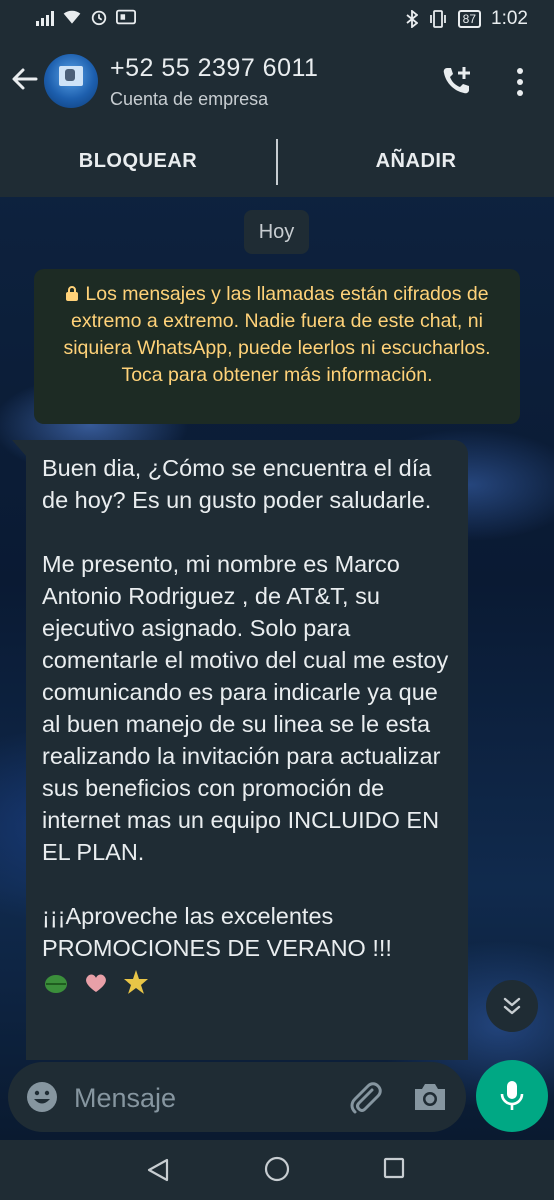  What do you see at coordinates (430, 1097) in the screenshot?
I see `camera-icon` at bounding box center [430, 1097].